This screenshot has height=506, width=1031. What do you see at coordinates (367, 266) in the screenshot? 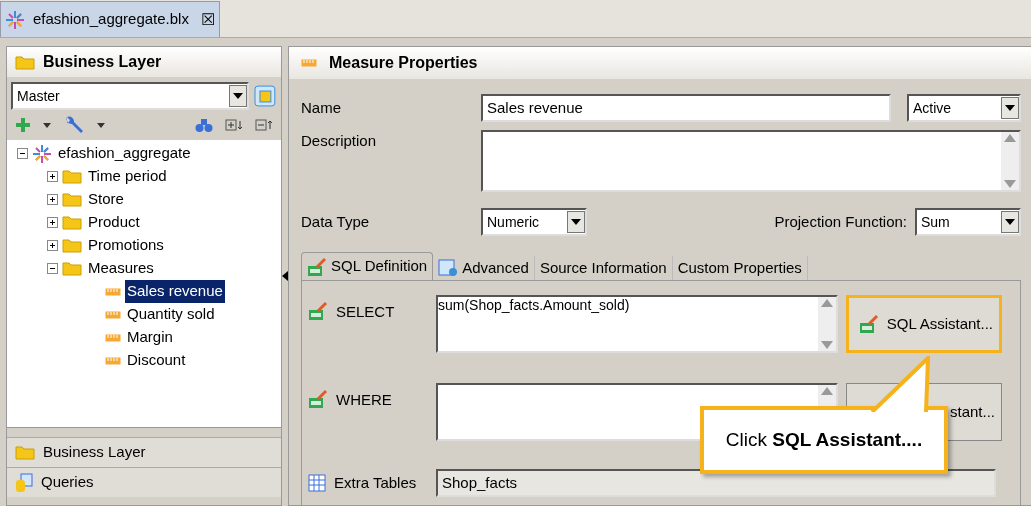
I see `tab: SQL Definition` at bounding box center [367, 266].